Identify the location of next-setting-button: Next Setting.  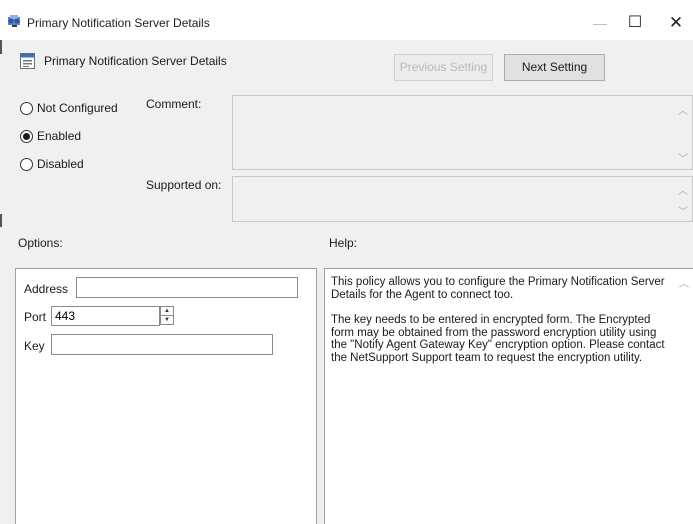
(554, 67).